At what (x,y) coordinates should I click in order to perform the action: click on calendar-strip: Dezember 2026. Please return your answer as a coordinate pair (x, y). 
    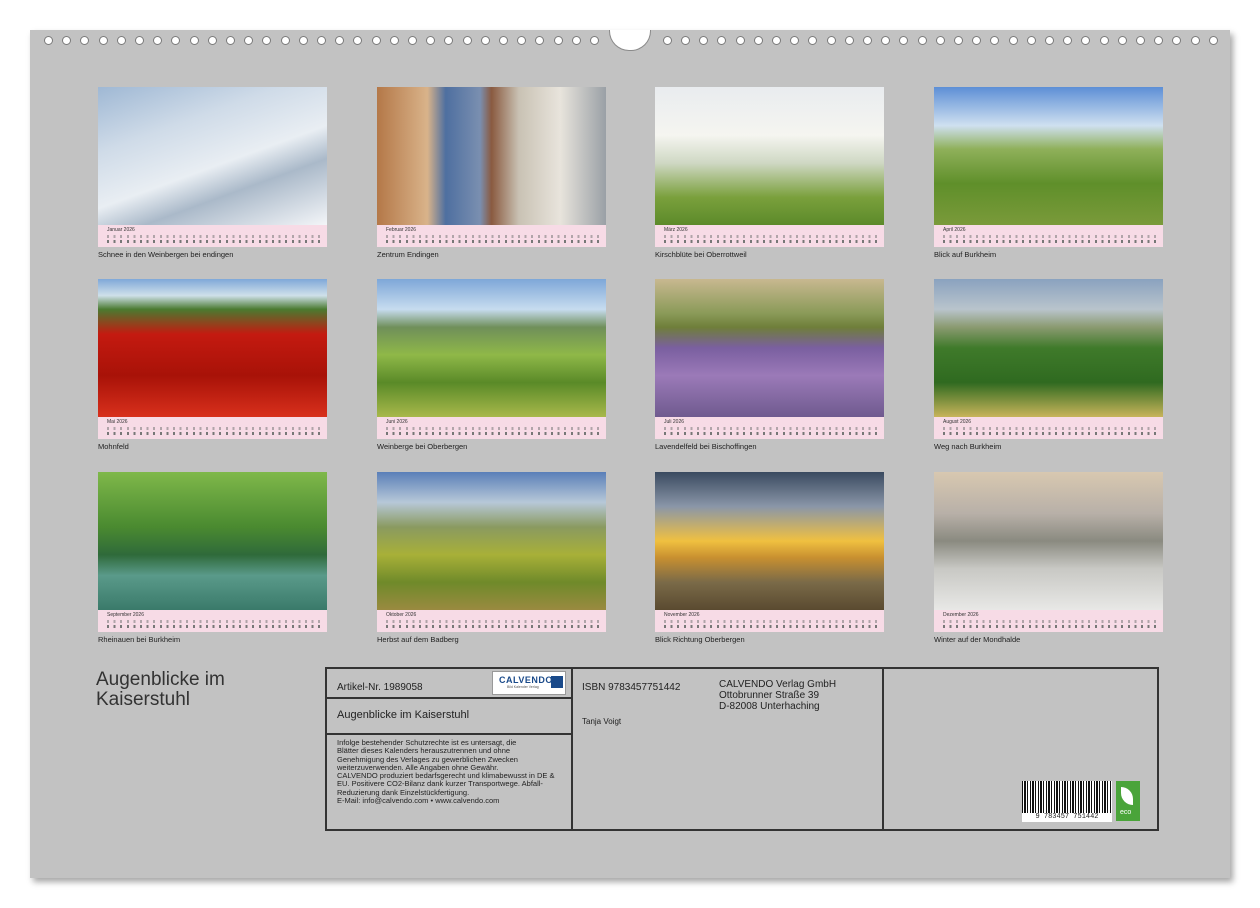
    Looking at the image, I should click on (1048, 621).